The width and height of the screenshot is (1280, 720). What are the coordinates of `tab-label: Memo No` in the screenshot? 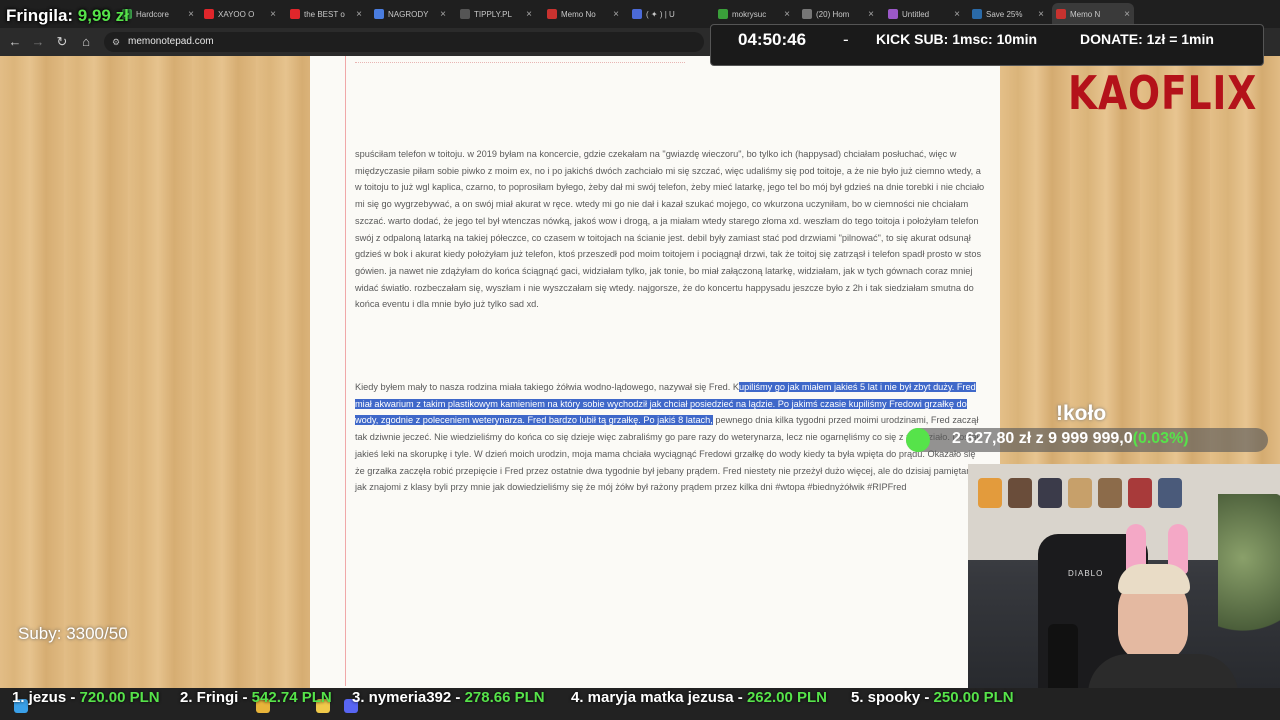 It's located at (578, 14).